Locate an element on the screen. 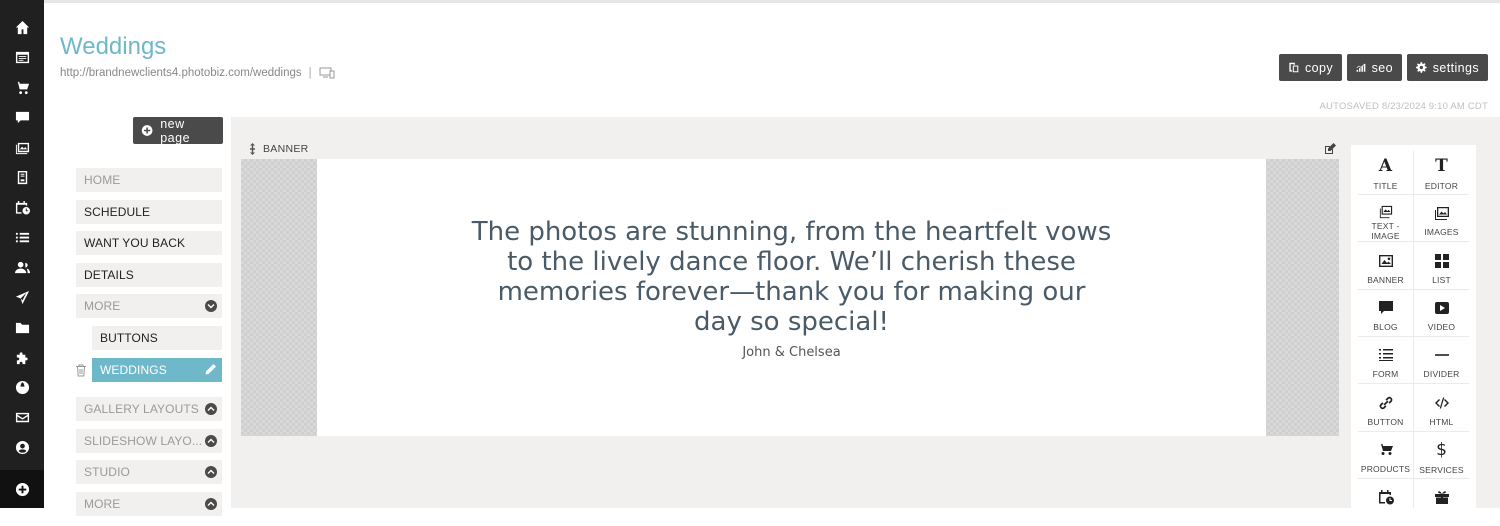  code-icon is located at coordinates (1441, 403).